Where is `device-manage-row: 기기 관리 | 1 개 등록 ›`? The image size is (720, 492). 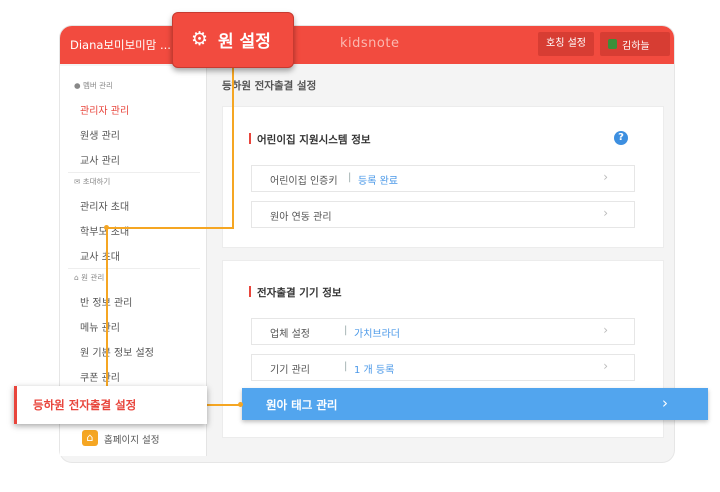 device-manage-row: 기기 관리 | 1 개 등록 › is located at coordinates (443, 367).